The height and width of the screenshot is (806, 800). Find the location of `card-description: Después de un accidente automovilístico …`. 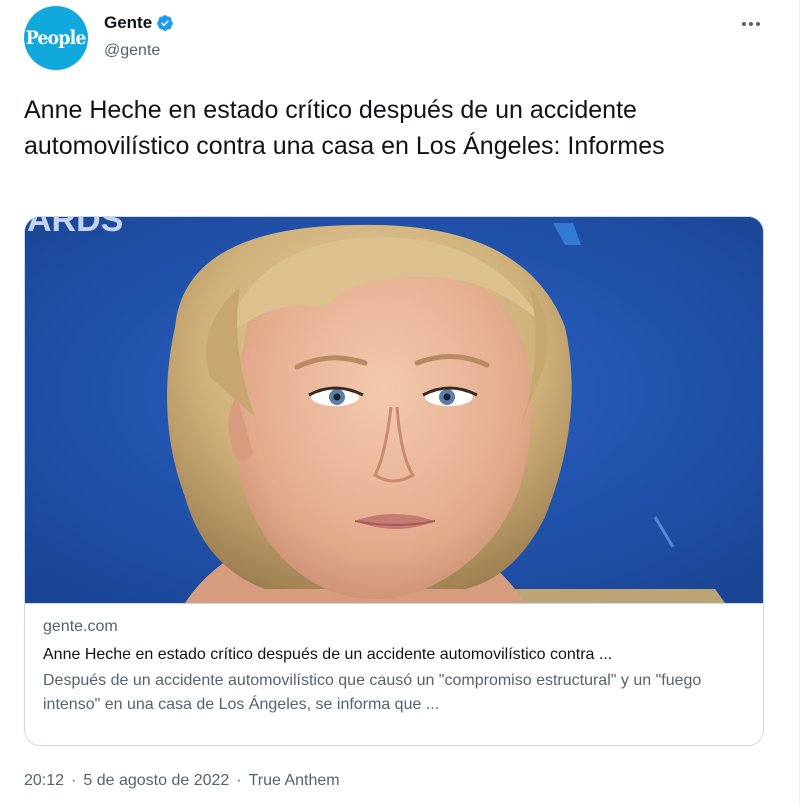

card-description: Después de un accidente automovilístico … is located at coordinates (372, 692).